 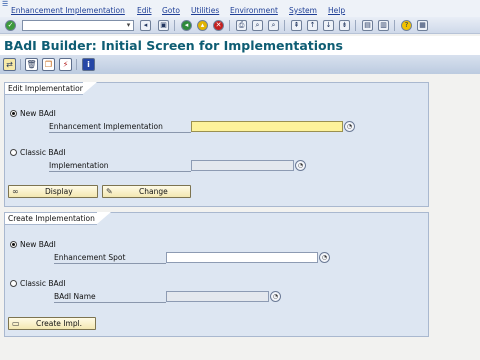 What do you see at coordinates (218, 25) in the screenshot?
I see `cancel-icon: ✕` at bounding box center [218, 25].